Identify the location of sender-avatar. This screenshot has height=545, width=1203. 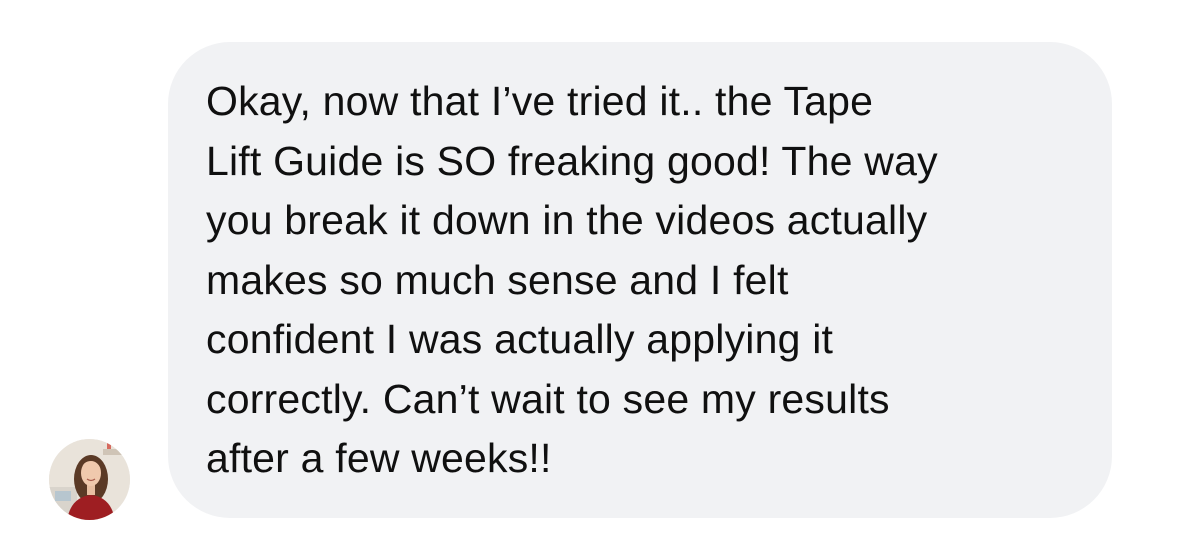
(89, 479).